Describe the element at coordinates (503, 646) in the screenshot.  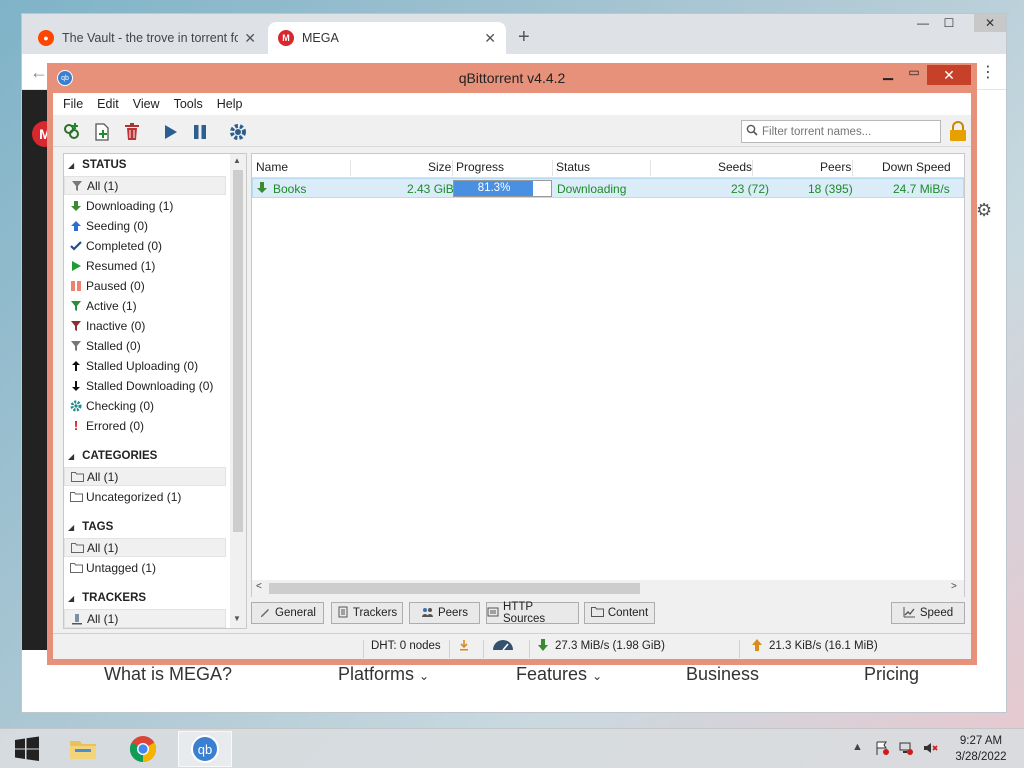
I see `speed-limit-icon` at that location.